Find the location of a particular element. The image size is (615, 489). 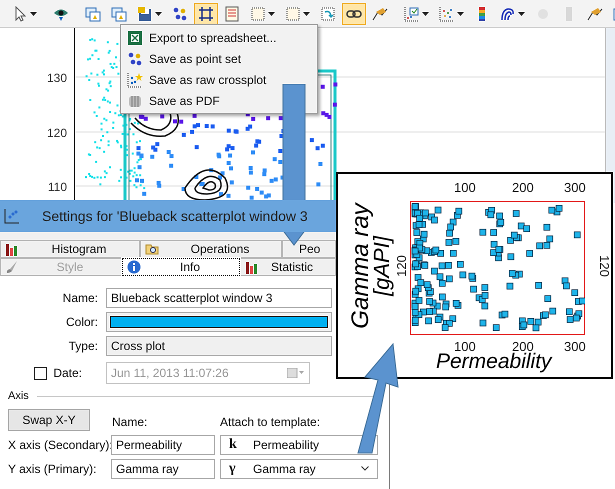

menu-item: Save as PDF is located at coordinates (219, 100).